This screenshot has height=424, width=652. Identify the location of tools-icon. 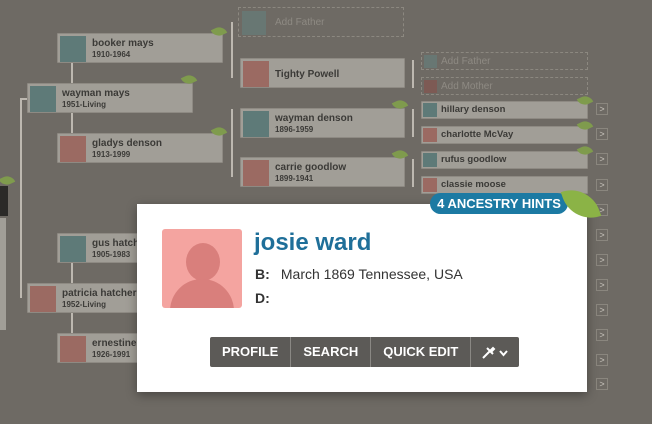
(495, 352).